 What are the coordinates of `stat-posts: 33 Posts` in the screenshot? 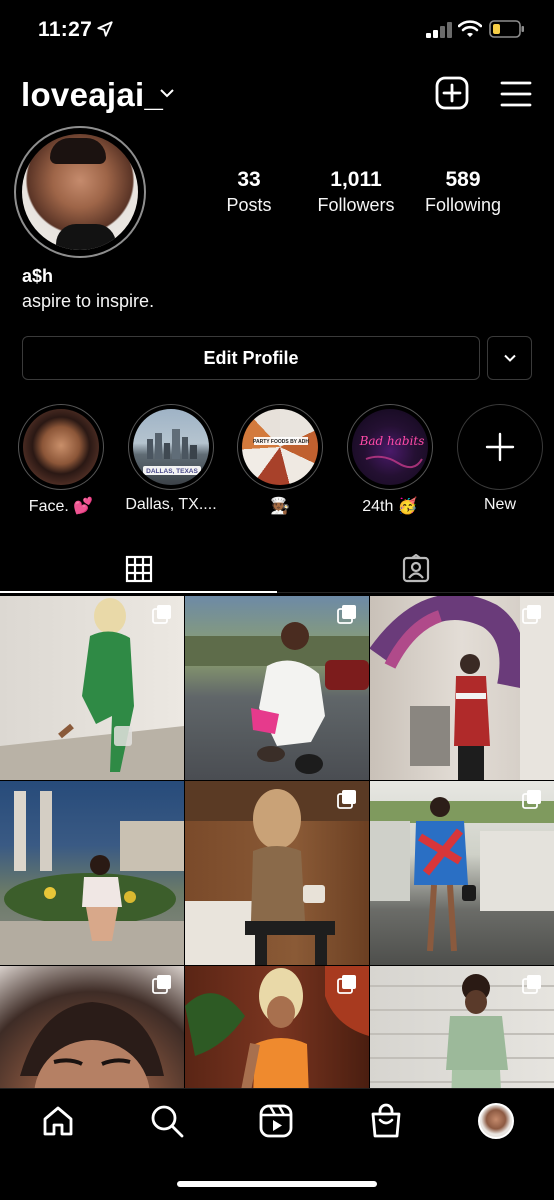 It's located at (249, 192).